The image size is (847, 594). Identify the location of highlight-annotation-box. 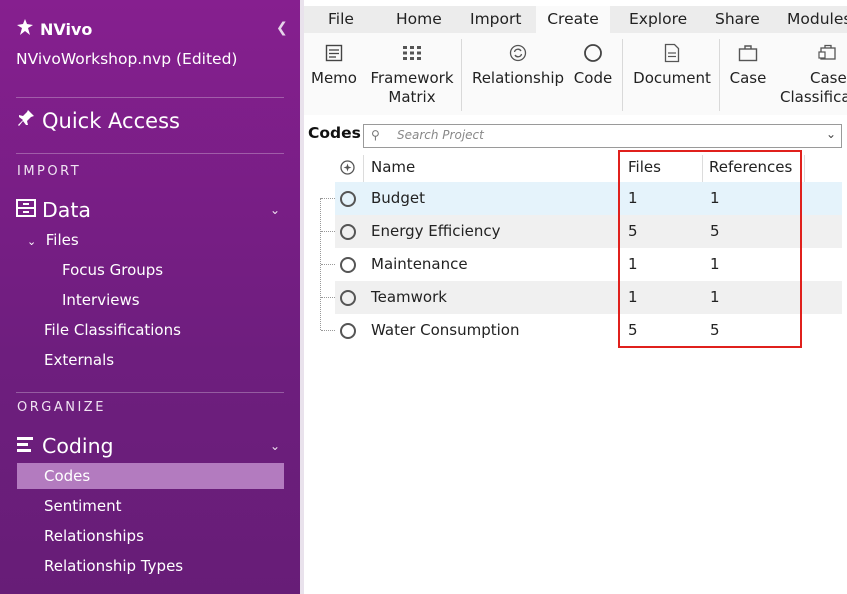
(710, 249).